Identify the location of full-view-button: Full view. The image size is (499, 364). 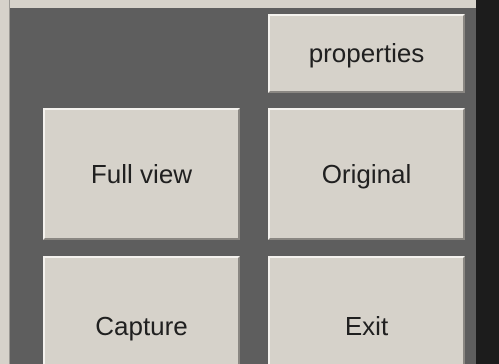
(141, 174).